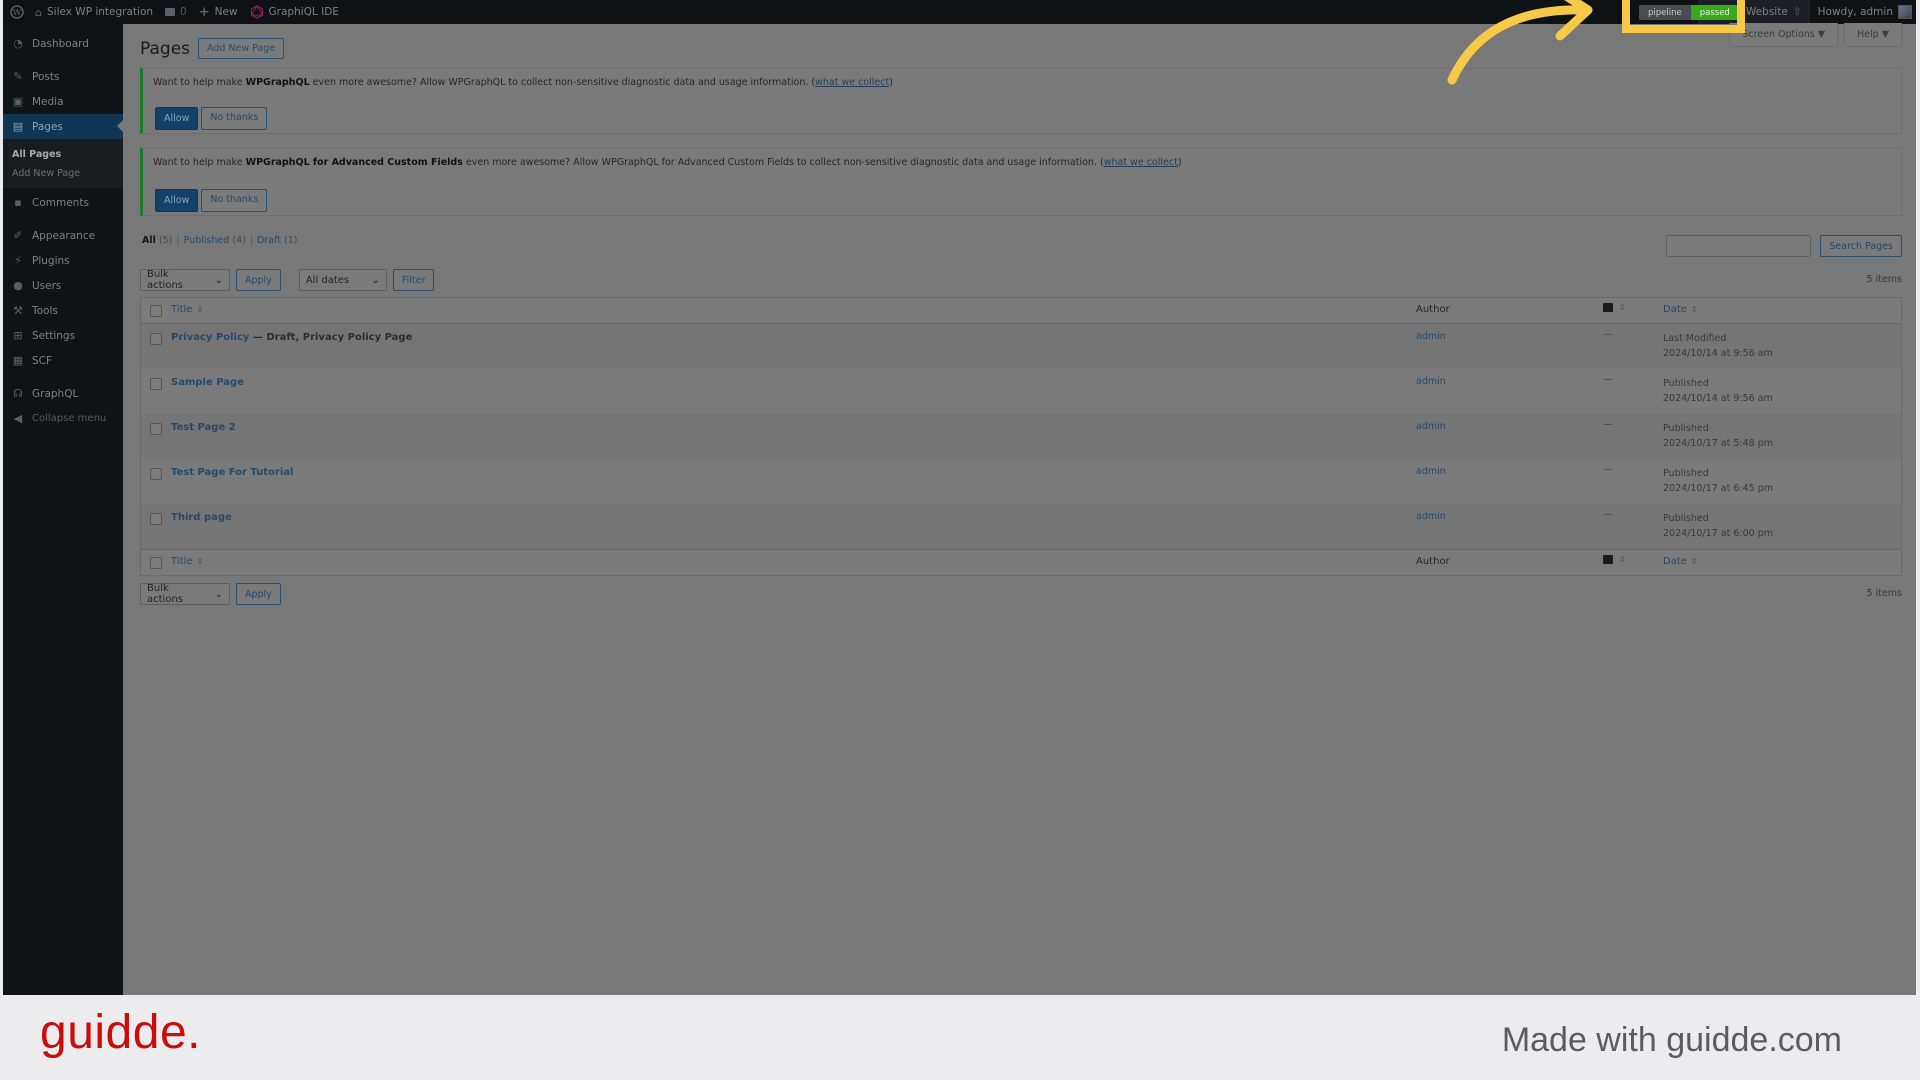 The image size is (1920, 1080). Describe the element at coordinates (63, 360) in the screenshot. I see `sidebar-item-scf: ▦ SCF` at that location.